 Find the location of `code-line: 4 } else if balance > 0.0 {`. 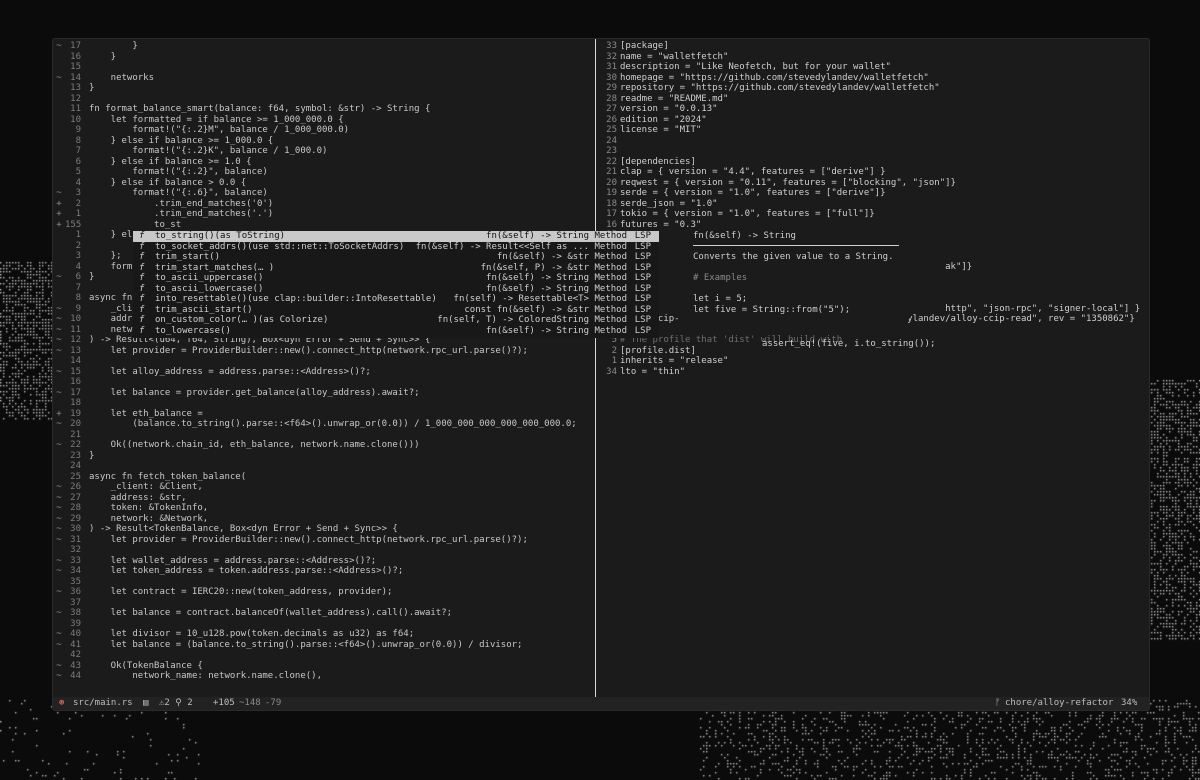

code-line: 4 } else if balance > 0.0 { is located at coordinates (324, 183).